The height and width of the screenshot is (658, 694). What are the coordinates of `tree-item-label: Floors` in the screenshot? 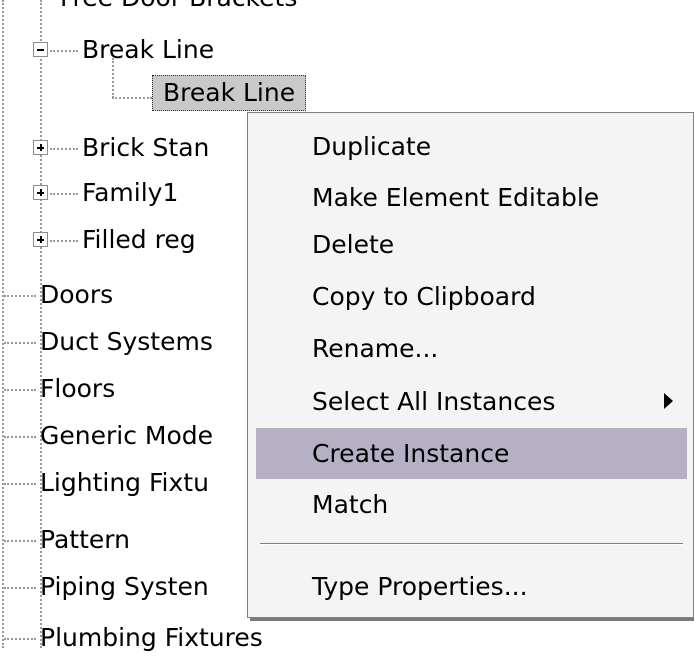 It's located at (78, 388).